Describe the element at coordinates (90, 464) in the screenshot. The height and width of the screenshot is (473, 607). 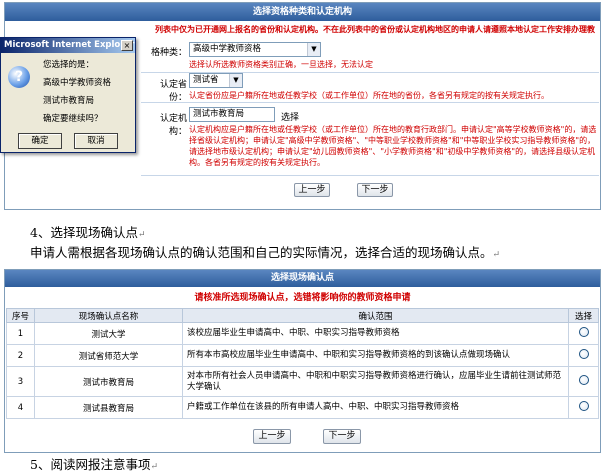
I see `step-5-title-text: 5、阅读网报注意事项` at that location.